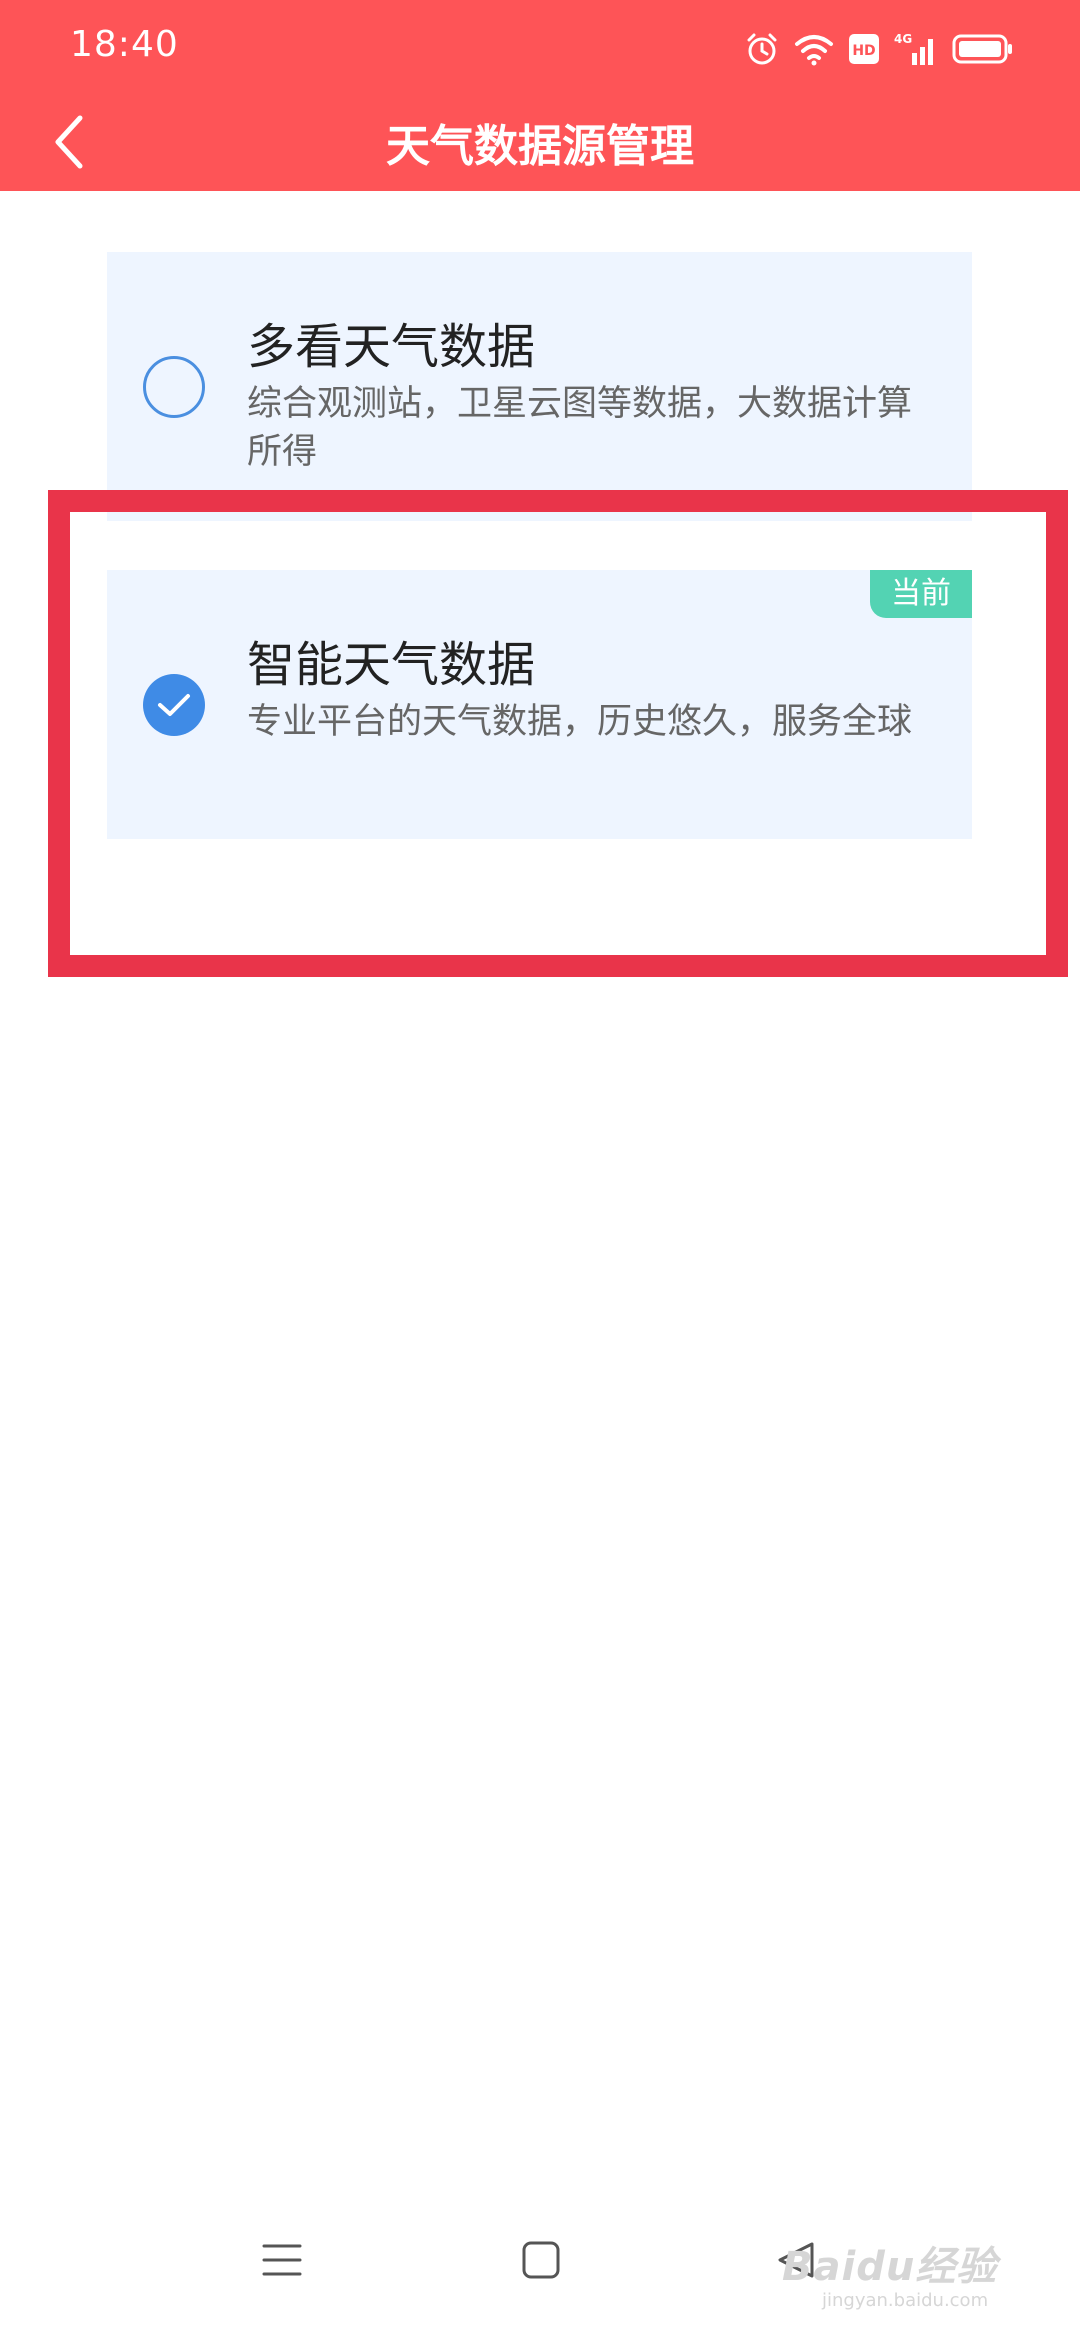 The height and width of the screenshot is (2340, 1080). Describe the element at coordinates (903, 39) in the screenshot. I see `network-label: 4G` at that location.